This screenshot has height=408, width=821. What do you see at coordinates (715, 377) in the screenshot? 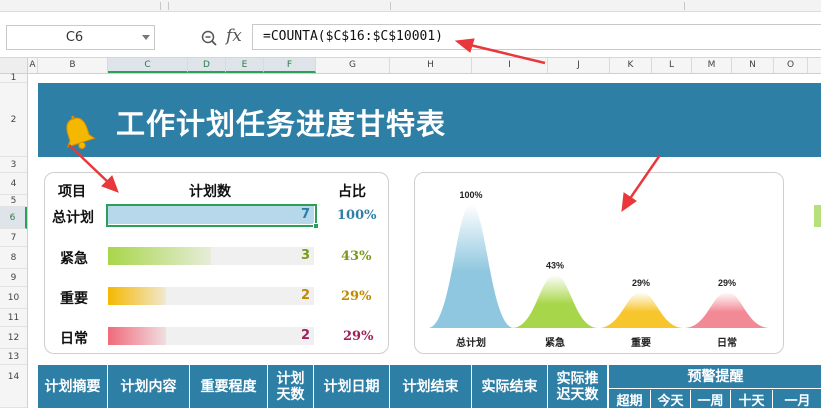
I see `warning-group-title: 预警提醒` at bounding box center [715, 377].